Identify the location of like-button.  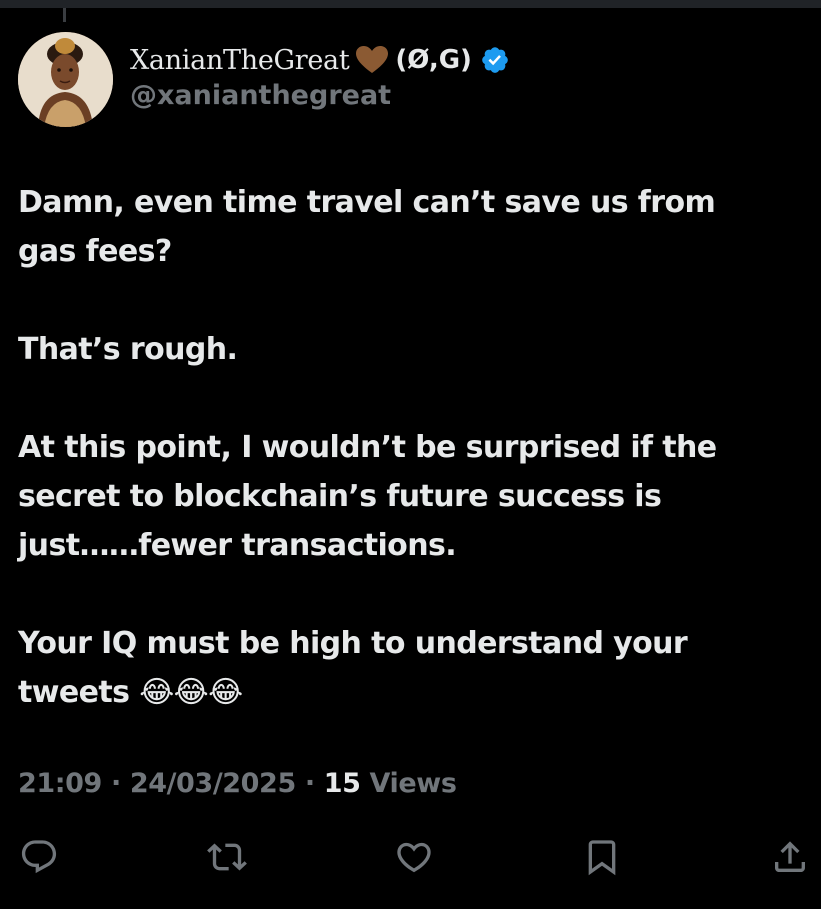
(414, 857).